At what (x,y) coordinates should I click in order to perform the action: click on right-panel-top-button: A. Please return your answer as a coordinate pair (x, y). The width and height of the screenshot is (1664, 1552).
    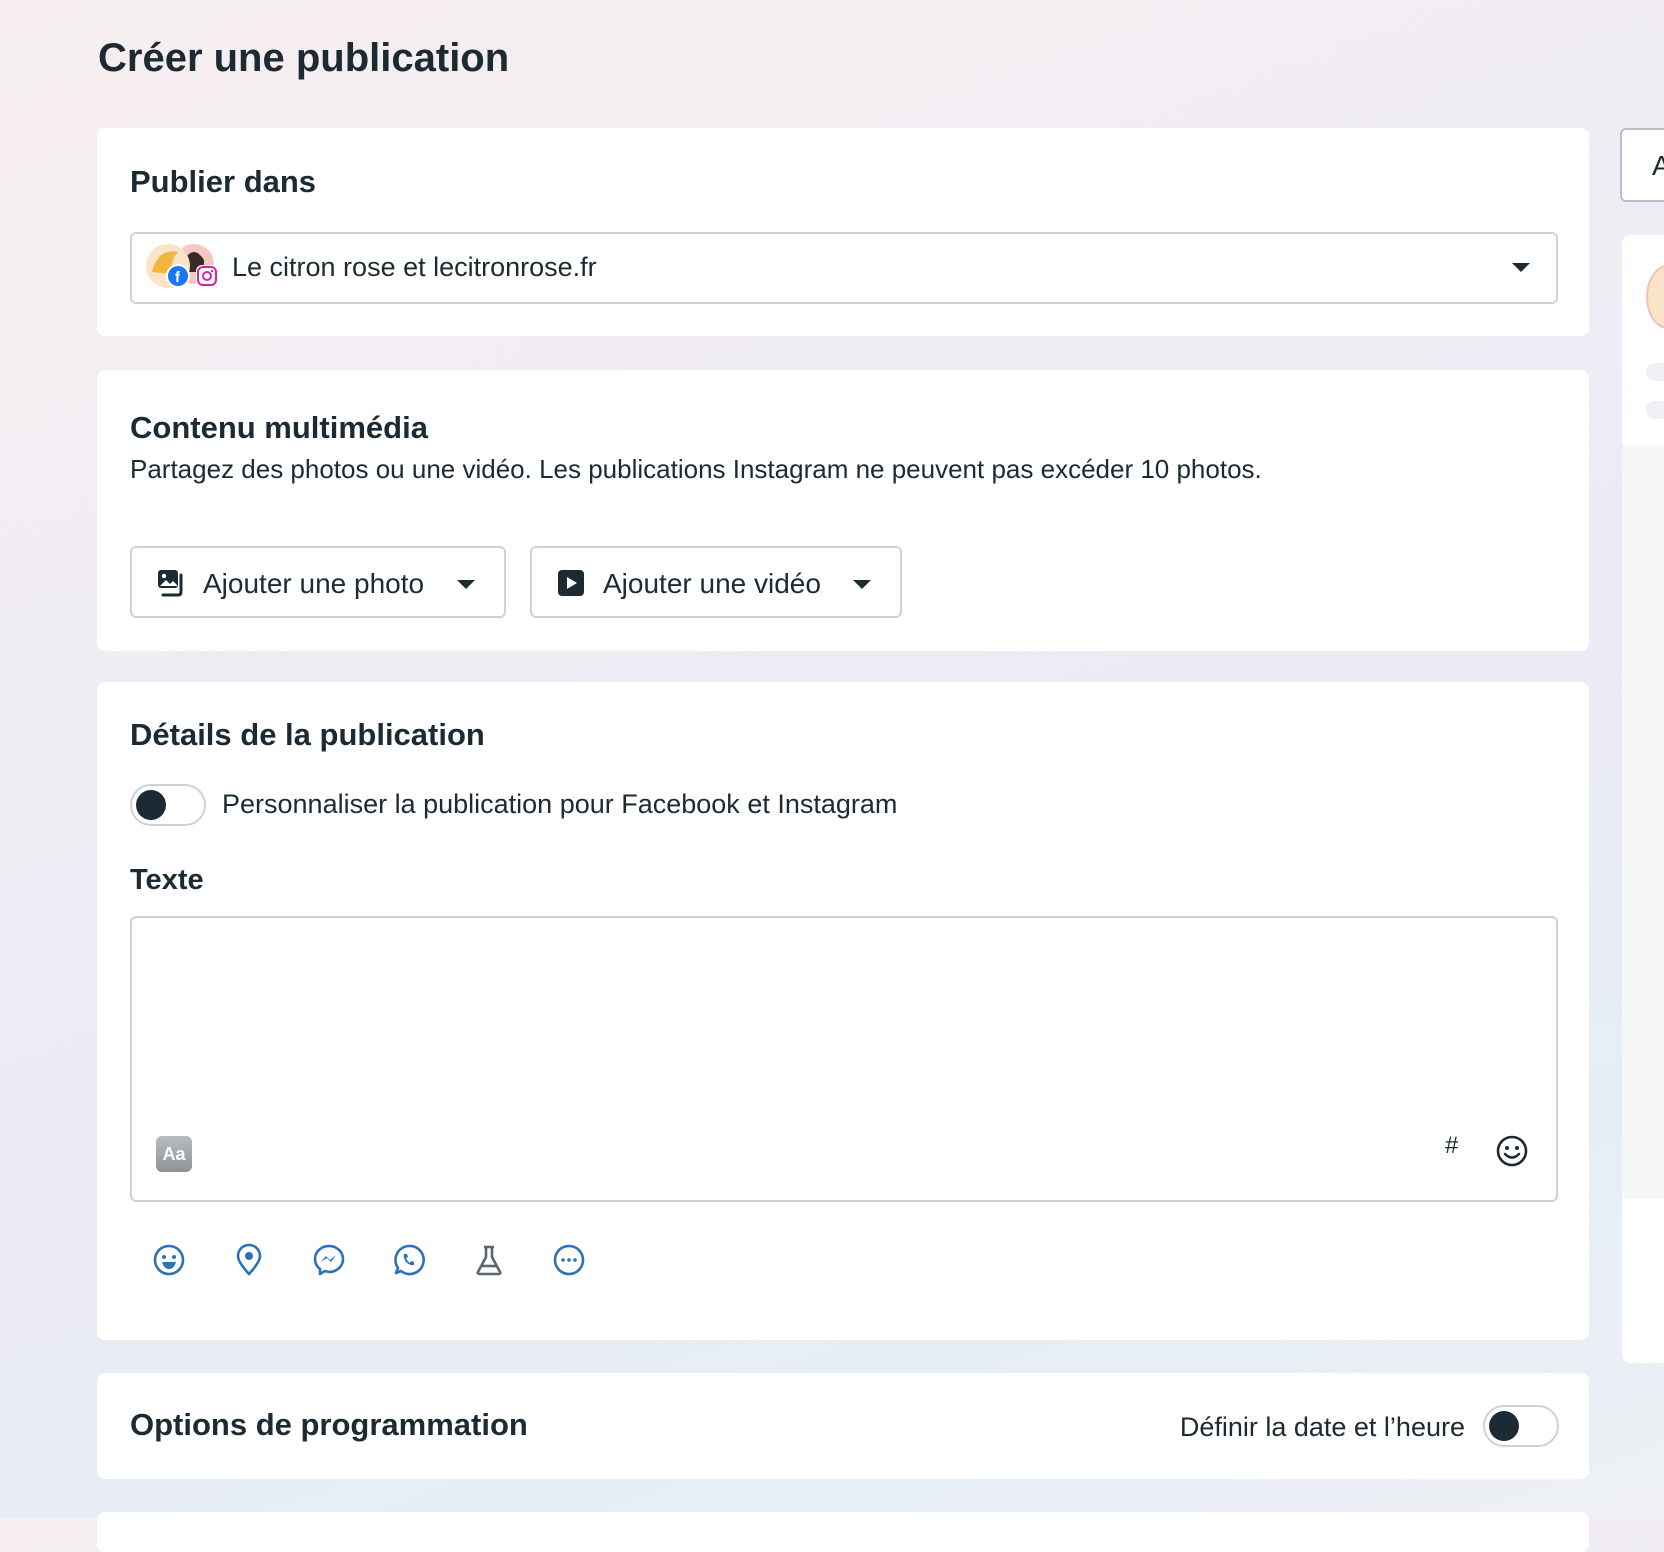
    Looking at the image, I should click on (1642, 165).